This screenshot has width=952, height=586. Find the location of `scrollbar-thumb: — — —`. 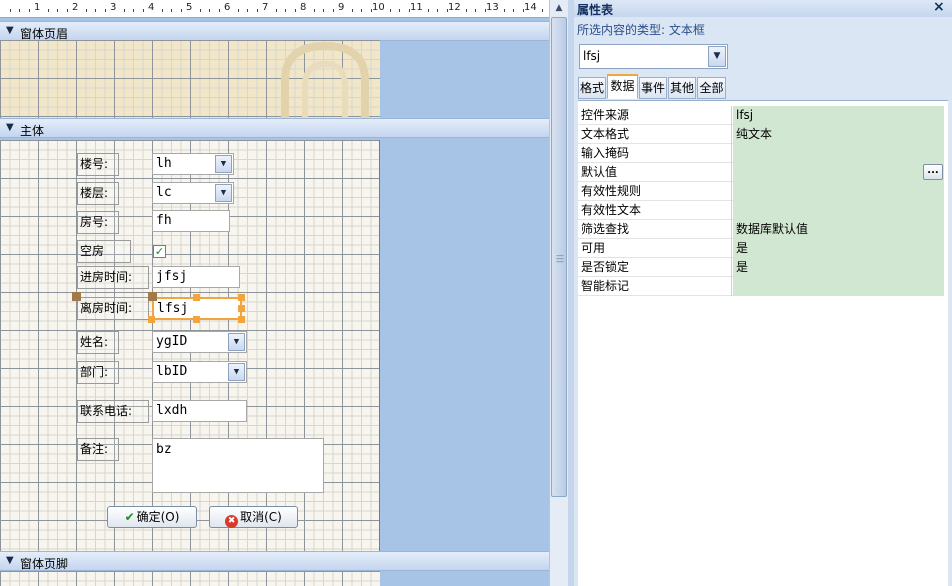

scrollbar-thumb: — — — is located at coordinates (559, 257).